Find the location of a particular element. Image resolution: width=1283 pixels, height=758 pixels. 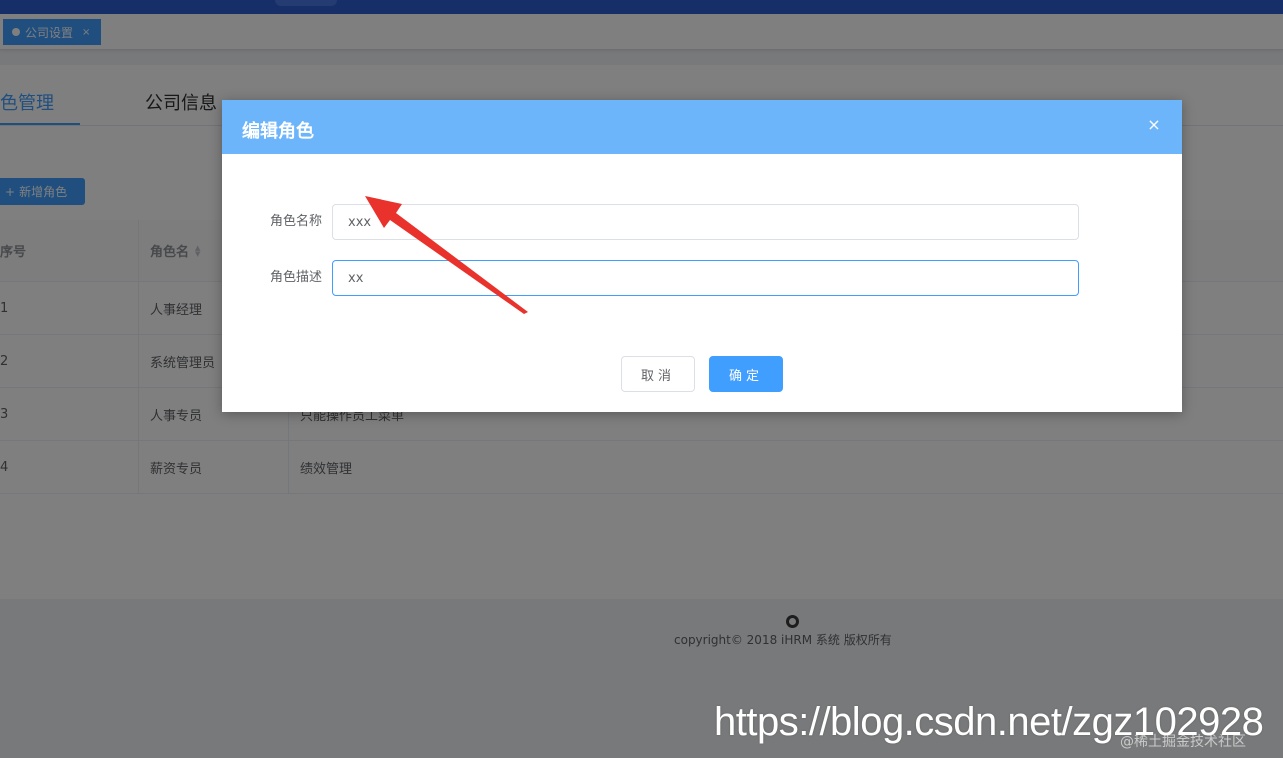

dialog-header: 编辑角色 × is located at coordinates (702, 127).